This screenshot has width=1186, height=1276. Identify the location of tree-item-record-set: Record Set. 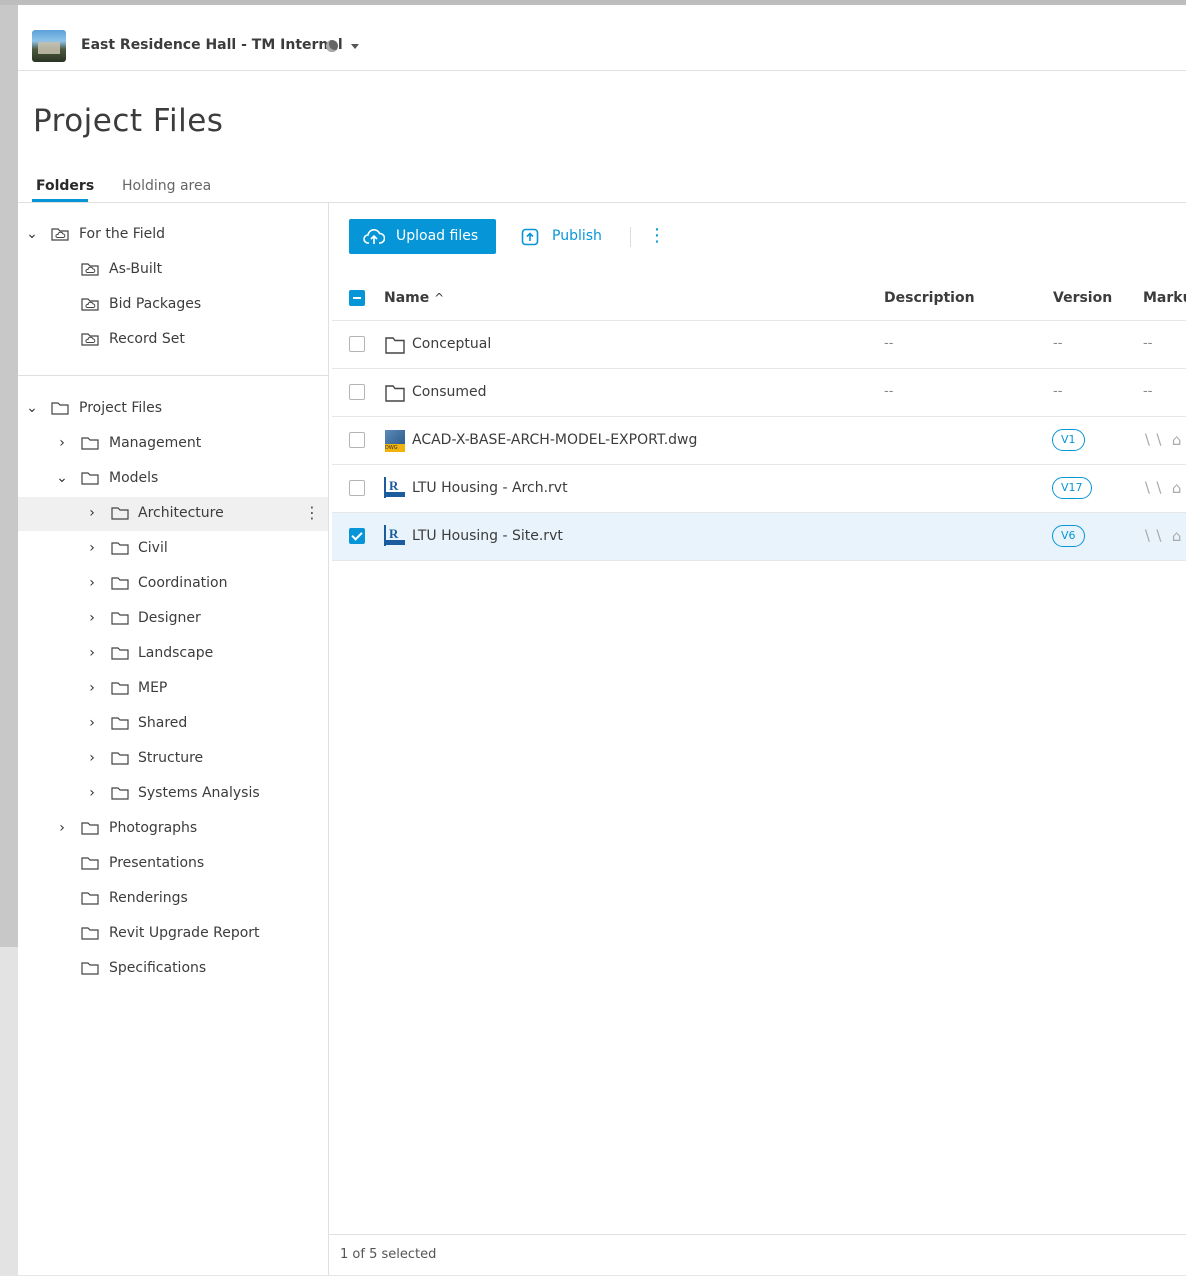
(173, 340).